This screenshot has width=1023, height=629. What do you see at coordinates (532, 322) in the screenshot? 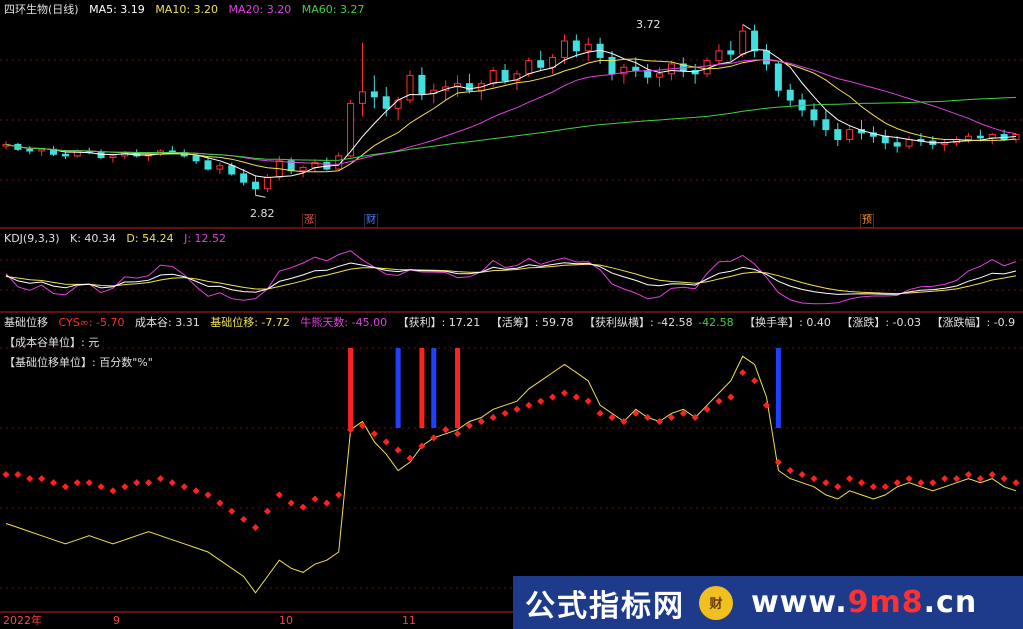
I see `indicator-active-chips: 【活筹】: 59.78` at bounding box center [532, 322].